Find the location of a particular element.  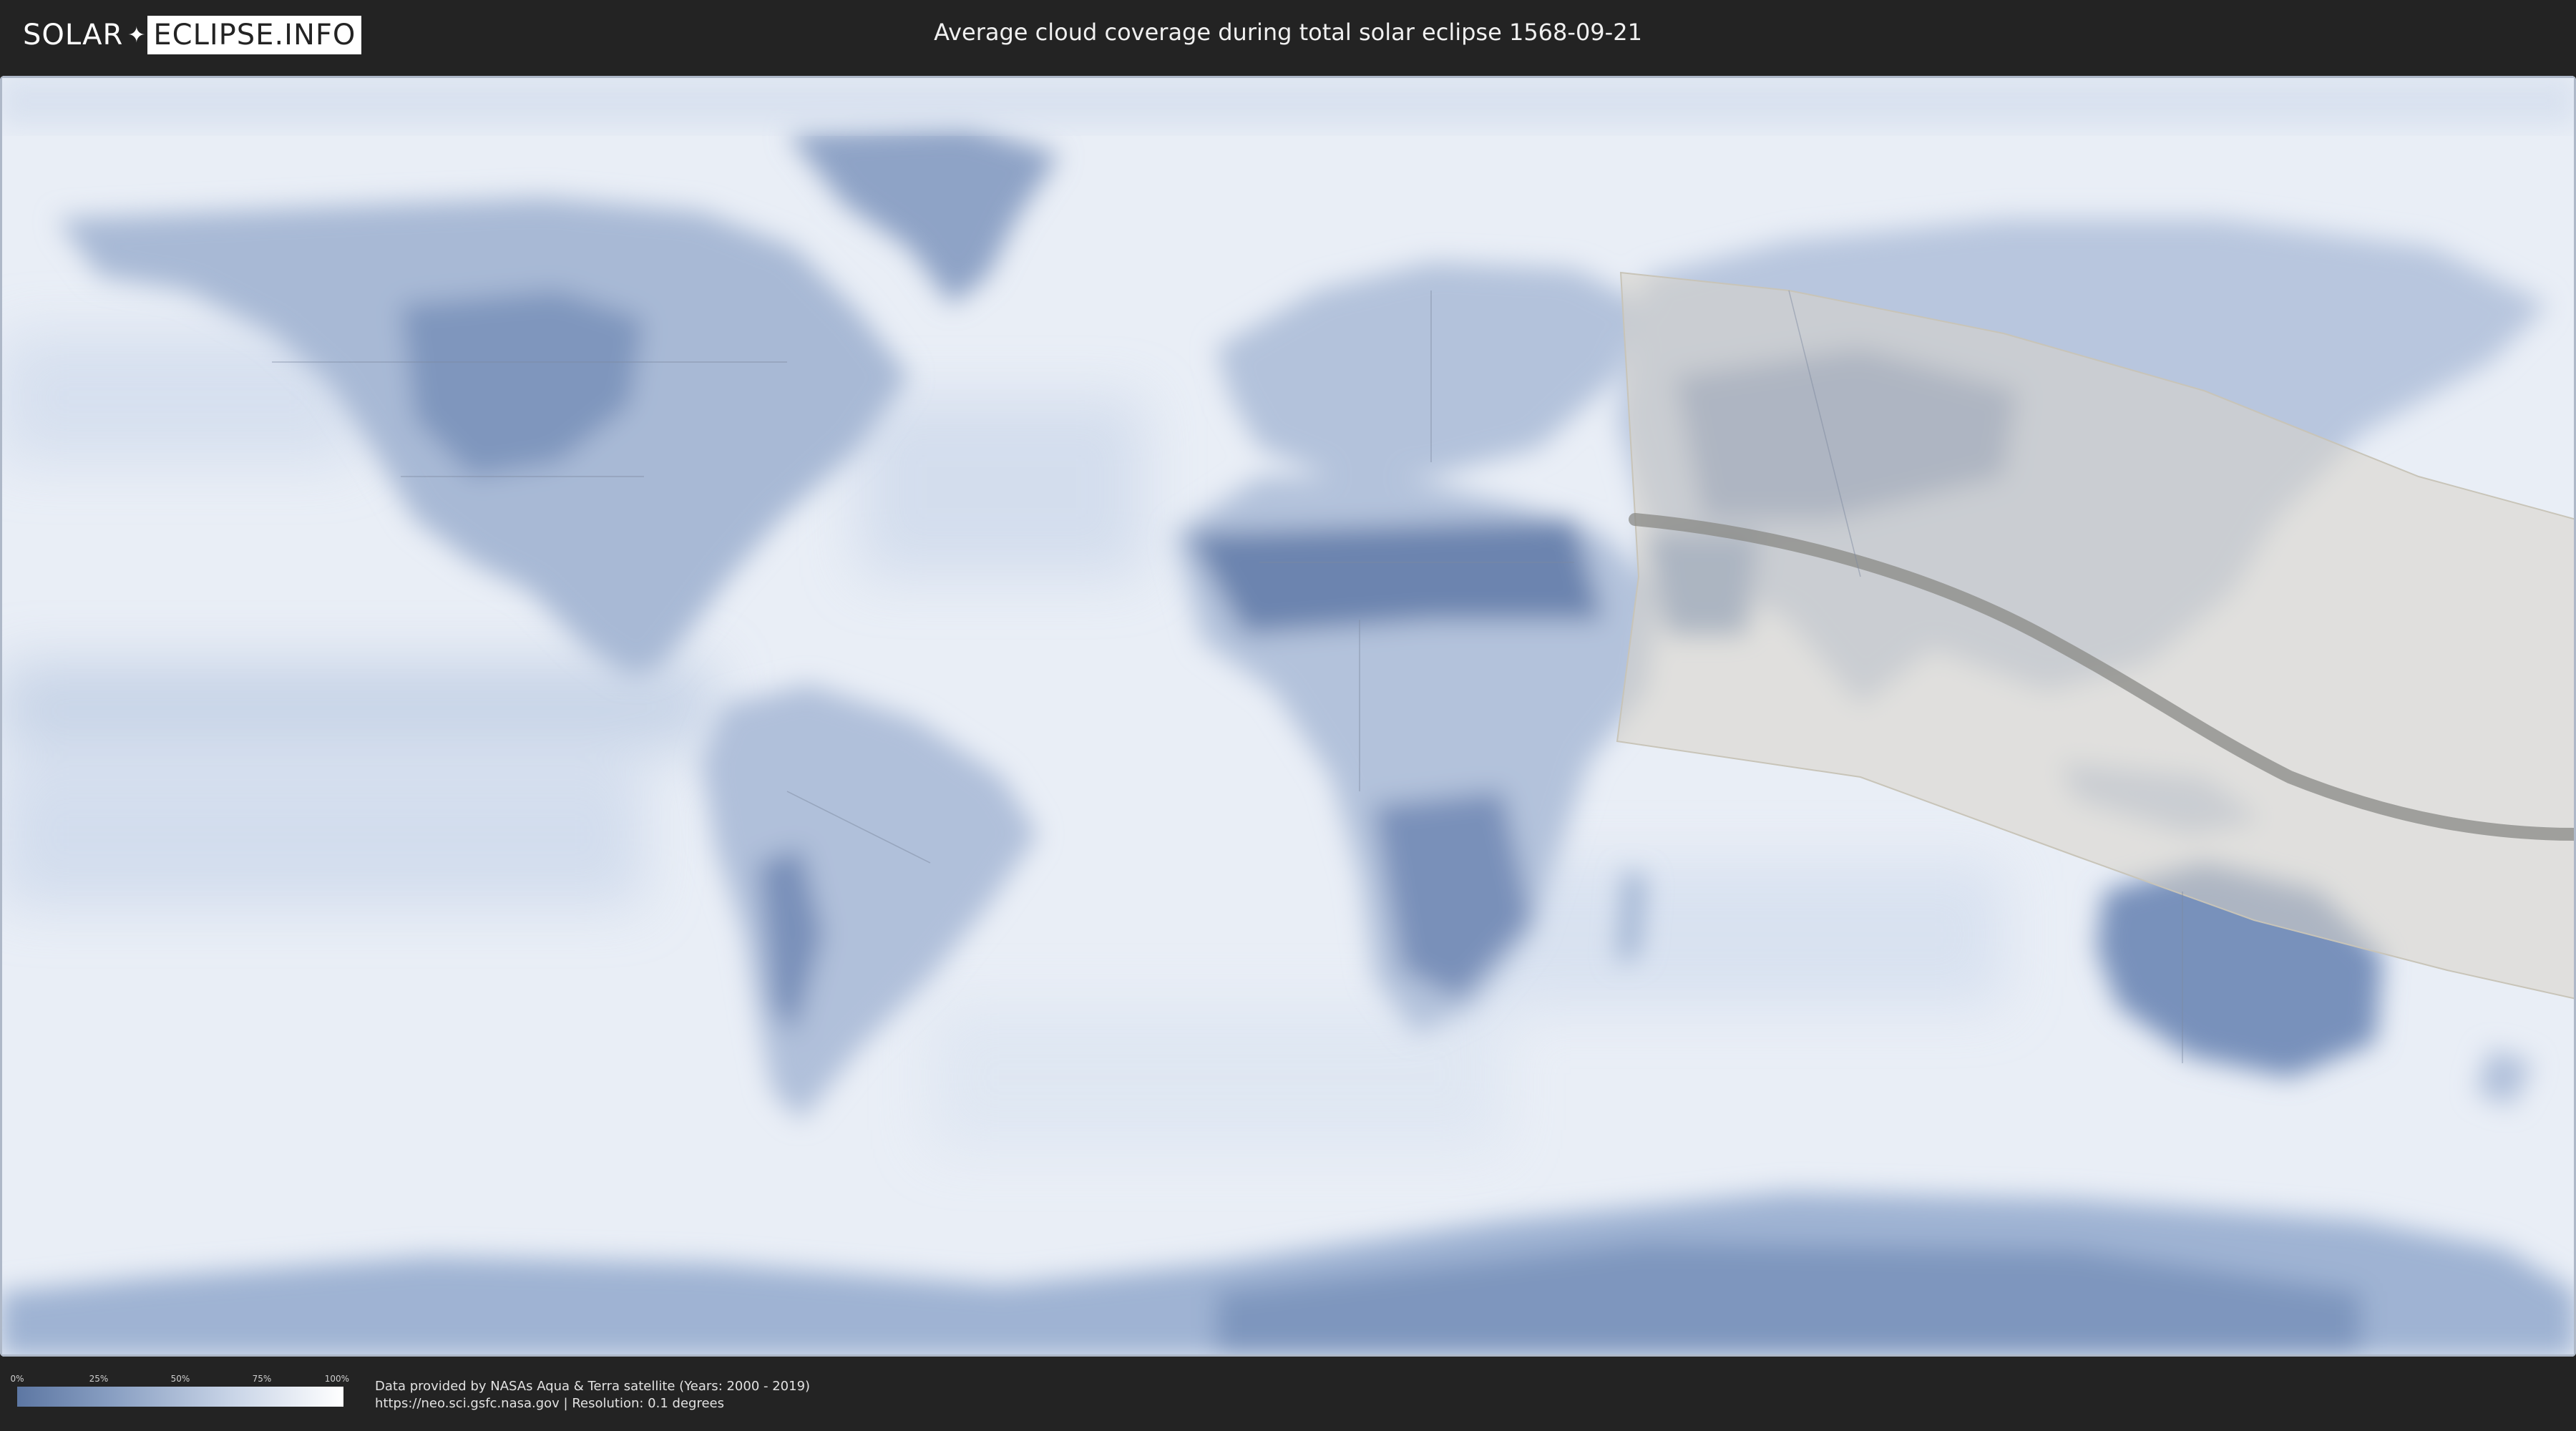

arctic-haze is located at coordinates (1288, 101).